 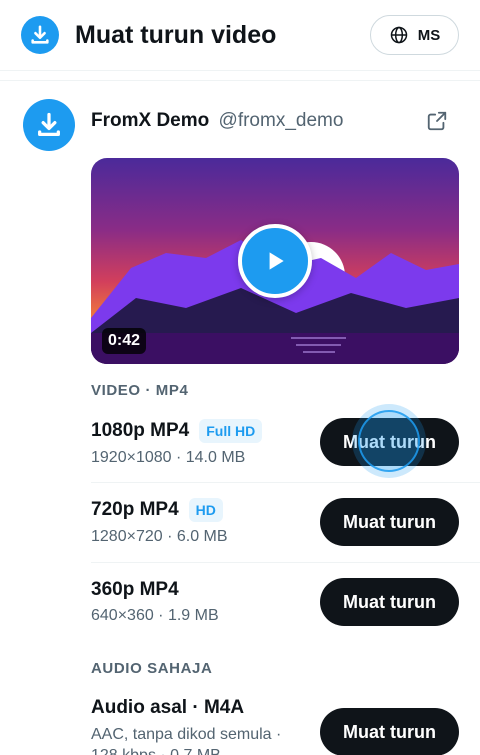 What do you see at coordinates (140, 390) in the screenshot?
I see `video-section-heading: VIDEO · MP4` at bounding box center [140, 390].